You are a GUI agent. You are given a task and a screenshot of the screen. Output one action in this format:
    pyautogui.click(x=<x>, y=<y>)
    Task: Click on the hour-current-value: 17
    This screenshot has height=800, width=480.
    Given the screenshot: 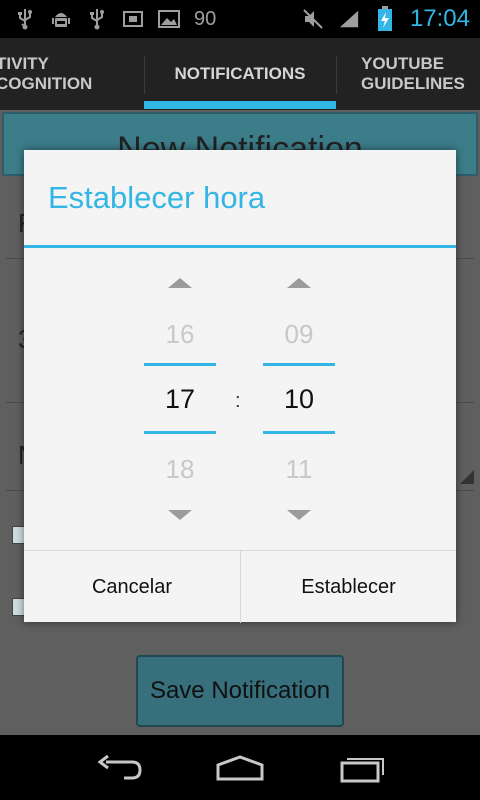 What is the action you would take?
    pyautogui.click(x=180, y=399)
    